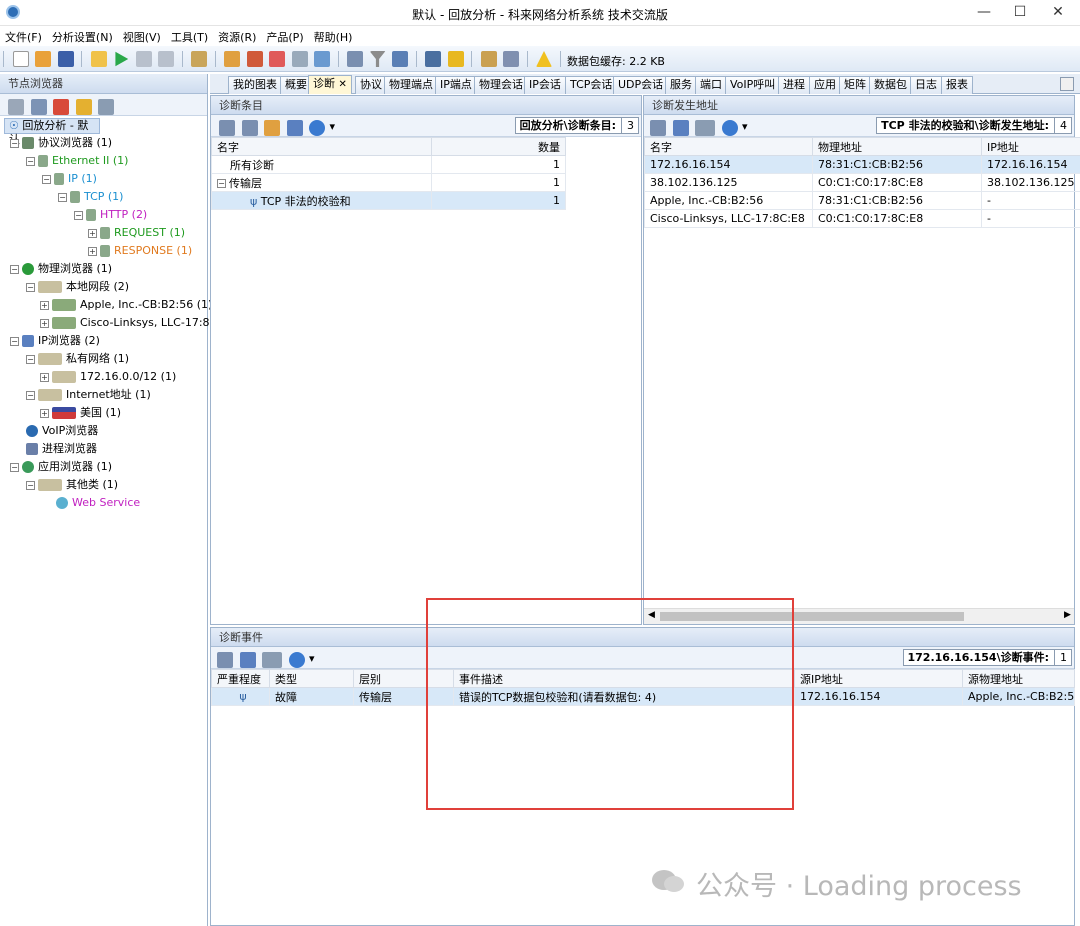 This screenshot has width=1080, height=926. What do you see at coordinates (1018, 678) in the screenshot?
I see `col-src-mac: 源物理地址` at bounding box center [1018, 678].